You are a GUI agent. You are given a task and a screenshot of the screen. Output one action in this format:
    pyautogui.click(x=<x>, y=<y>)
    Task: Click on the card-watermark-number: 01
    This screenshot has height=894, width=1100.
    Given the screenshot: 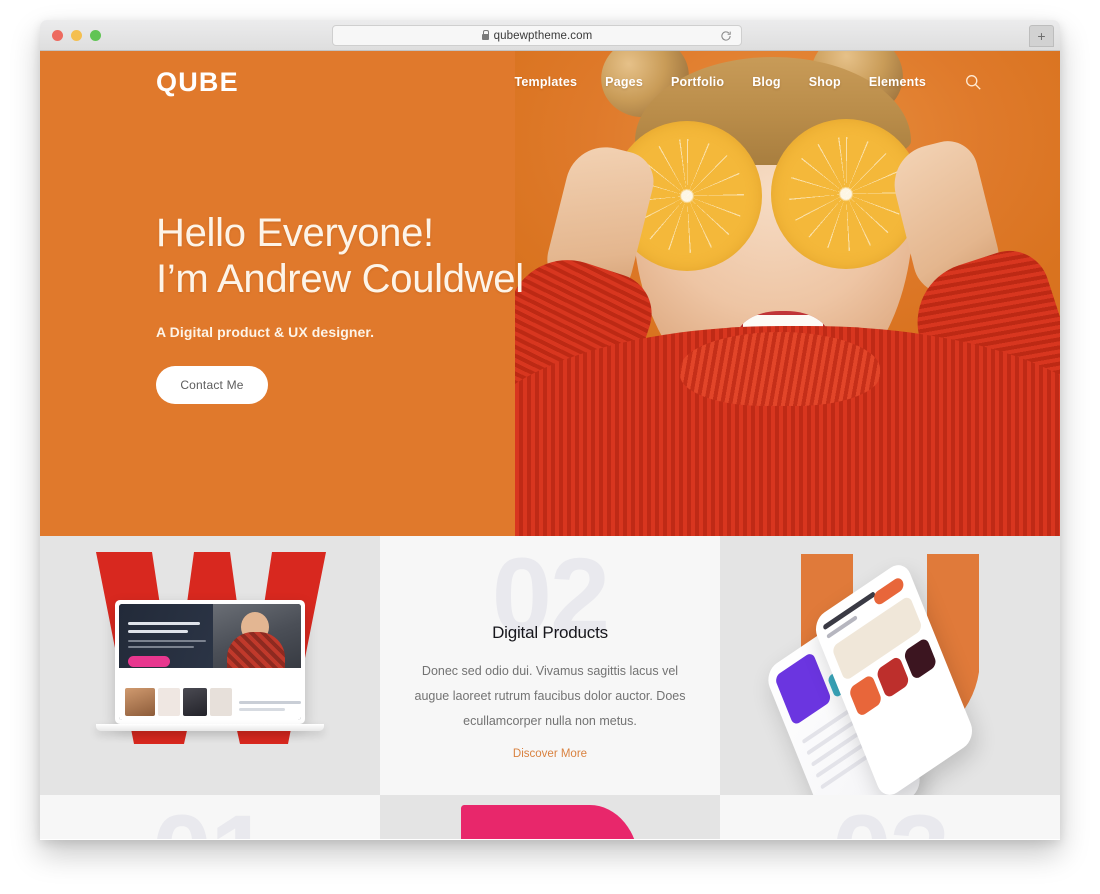 What is the action you would take?
    pyautogui.click(x=211, y=819)
    